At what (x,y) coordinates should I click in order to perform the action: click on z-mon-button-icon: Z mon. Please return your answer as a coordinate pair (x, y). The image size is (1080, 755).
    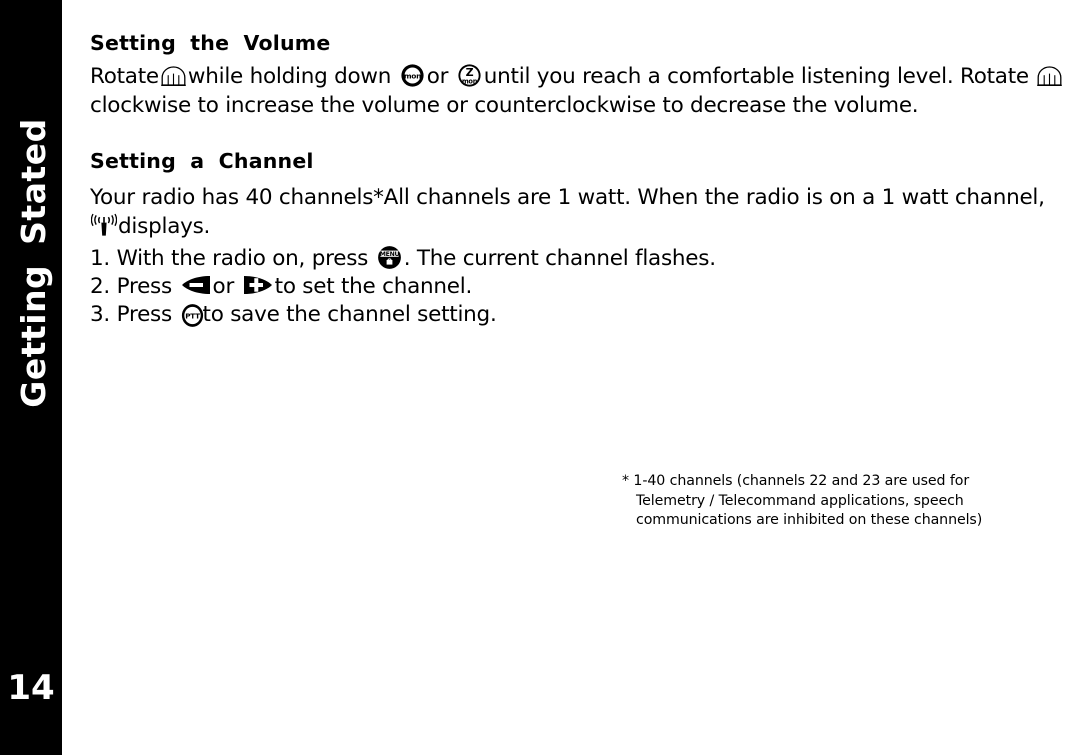
    Looking at the image, I should click on (469, 75).